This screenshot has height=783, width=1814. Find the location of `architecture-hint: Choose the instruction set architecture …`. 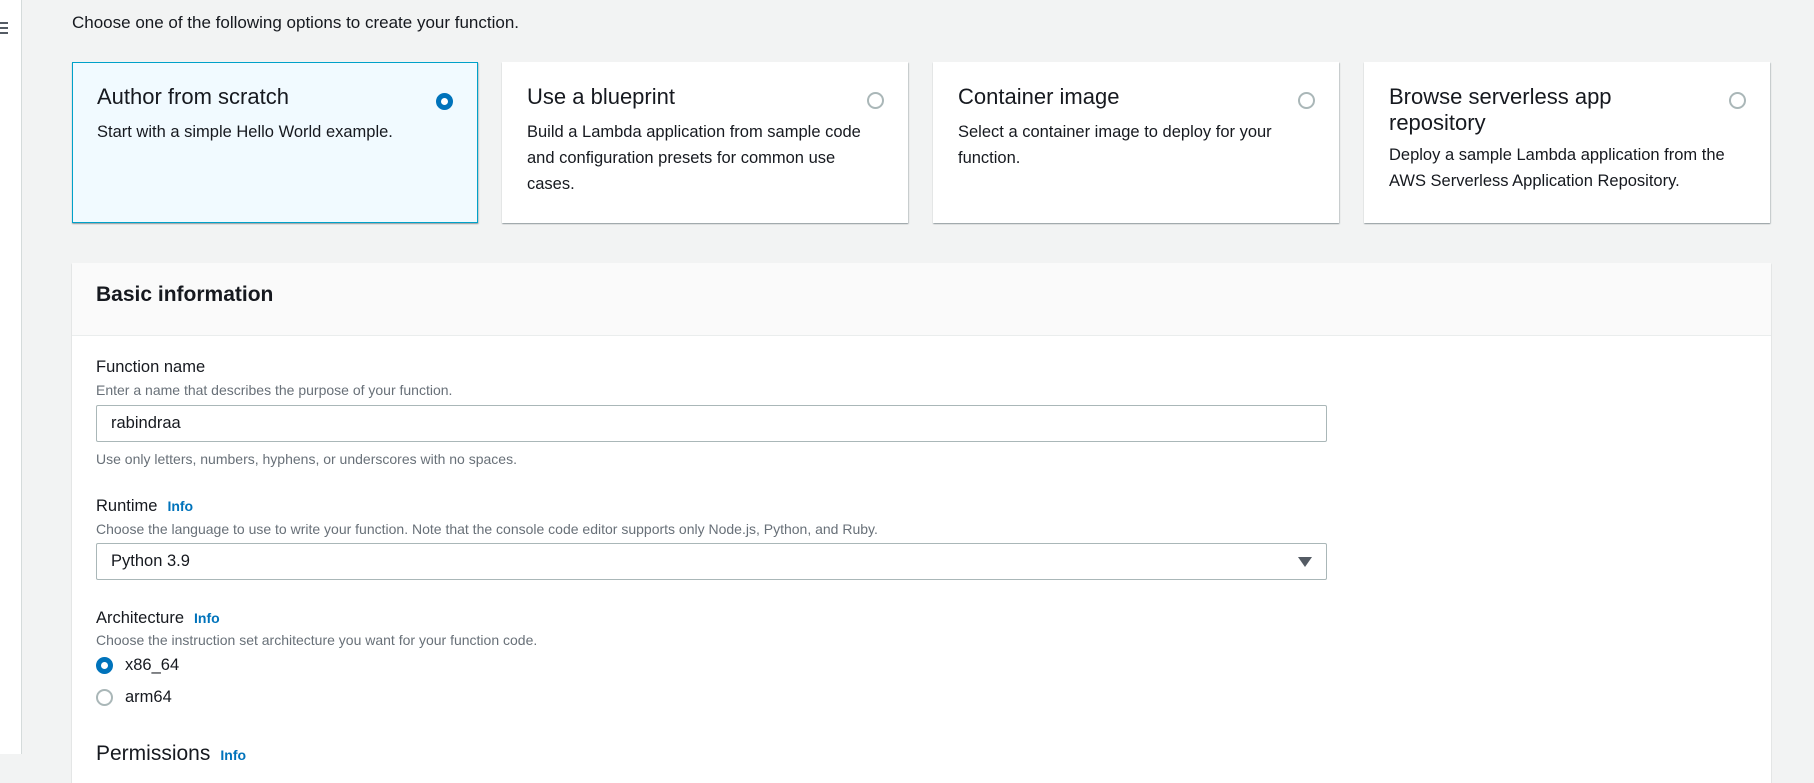

architecture-hint: Choose the instruction set architecture … is located at coordinates (317, 640).